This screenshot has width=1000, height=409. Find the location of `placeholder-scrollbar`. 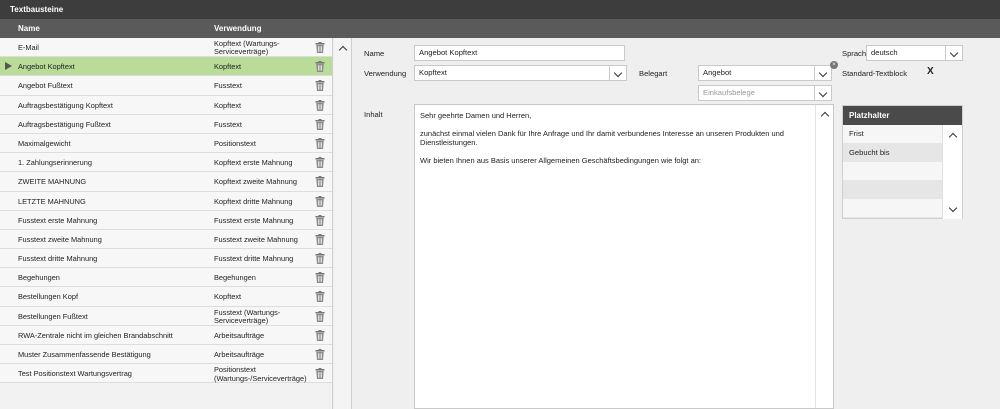

placeholder-scrollbar is located at coordinates (952, 172).